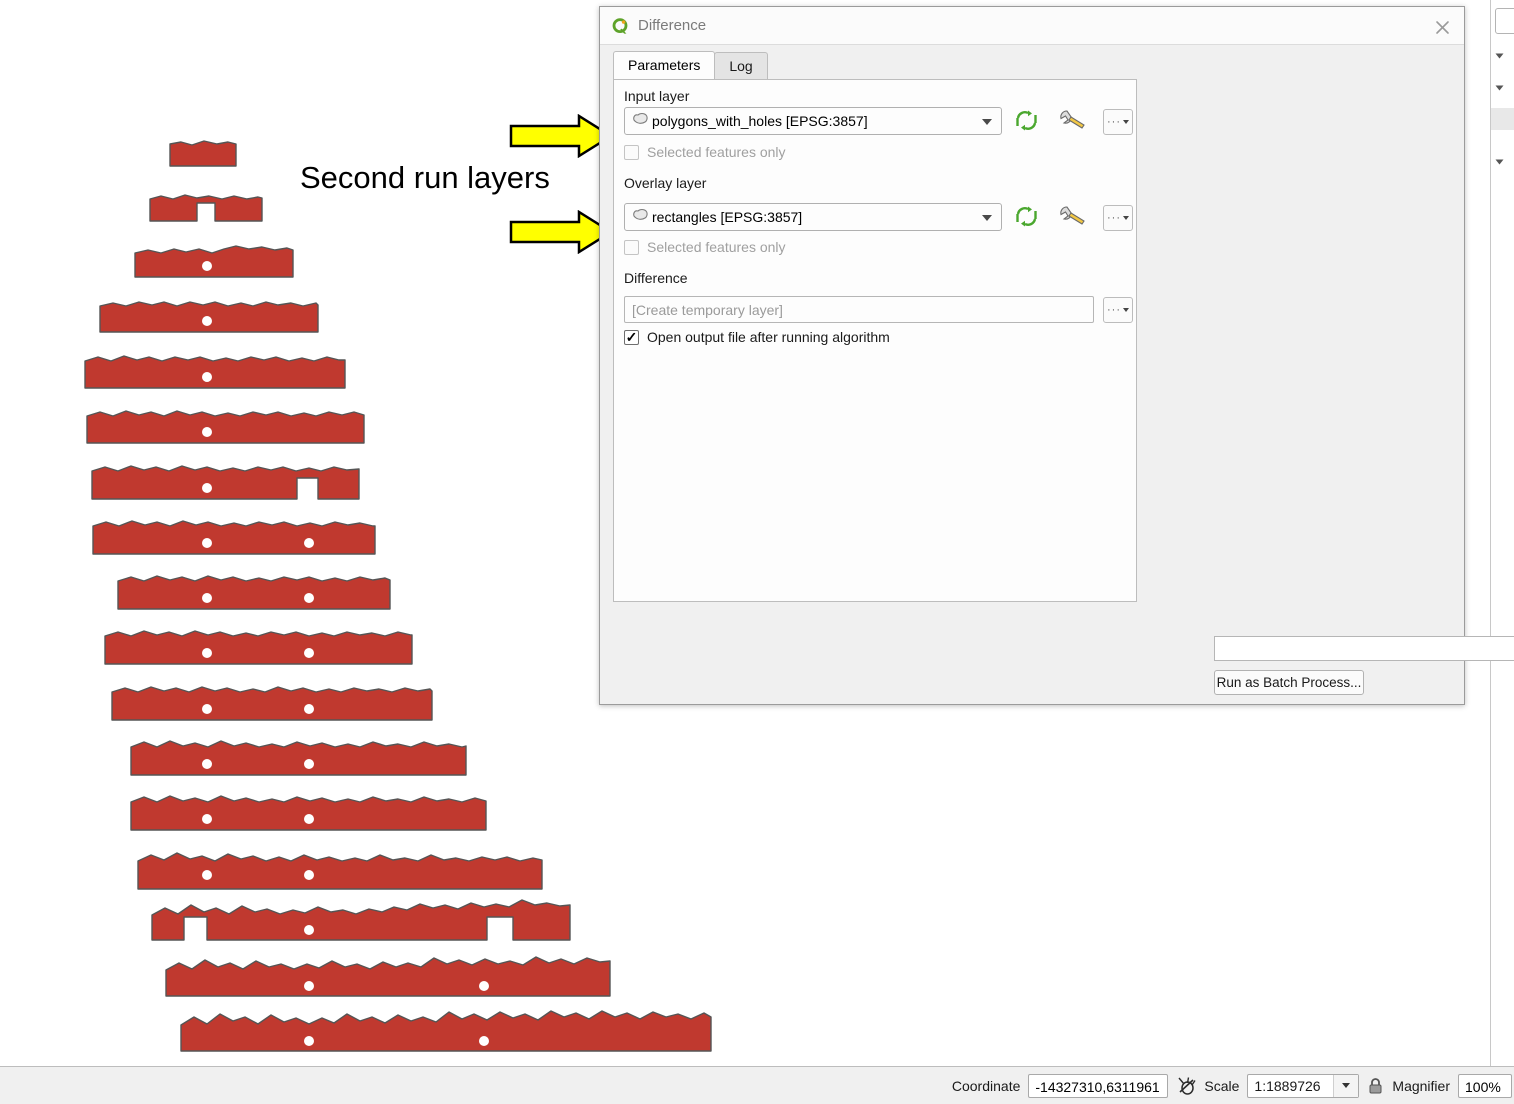 The height and width of the screenshot is (1104, 1514). I want to click on input-advanced-wrench-icon, so click(1073, 123).